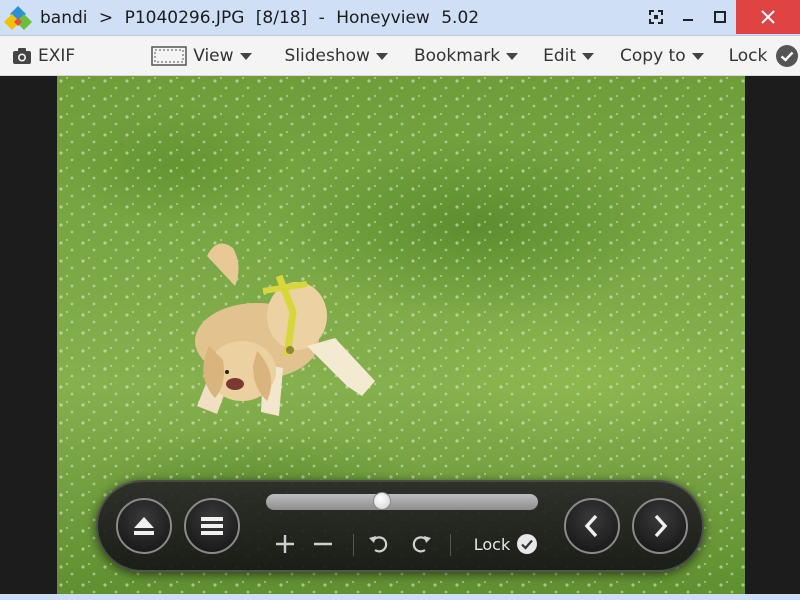 Image resolution: width=800 pixels, height=600 pixels. I want to click on title-filename: P1040296.JPG, so click(184, 17).